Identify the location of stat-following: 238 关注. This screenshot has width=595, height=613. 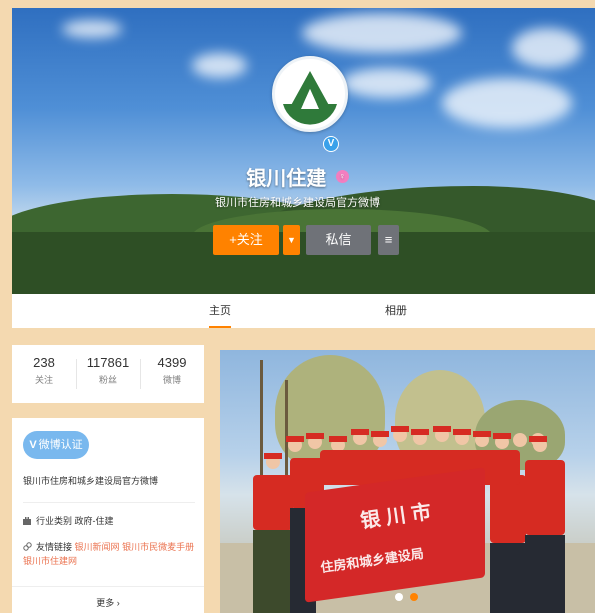
(44, 370).